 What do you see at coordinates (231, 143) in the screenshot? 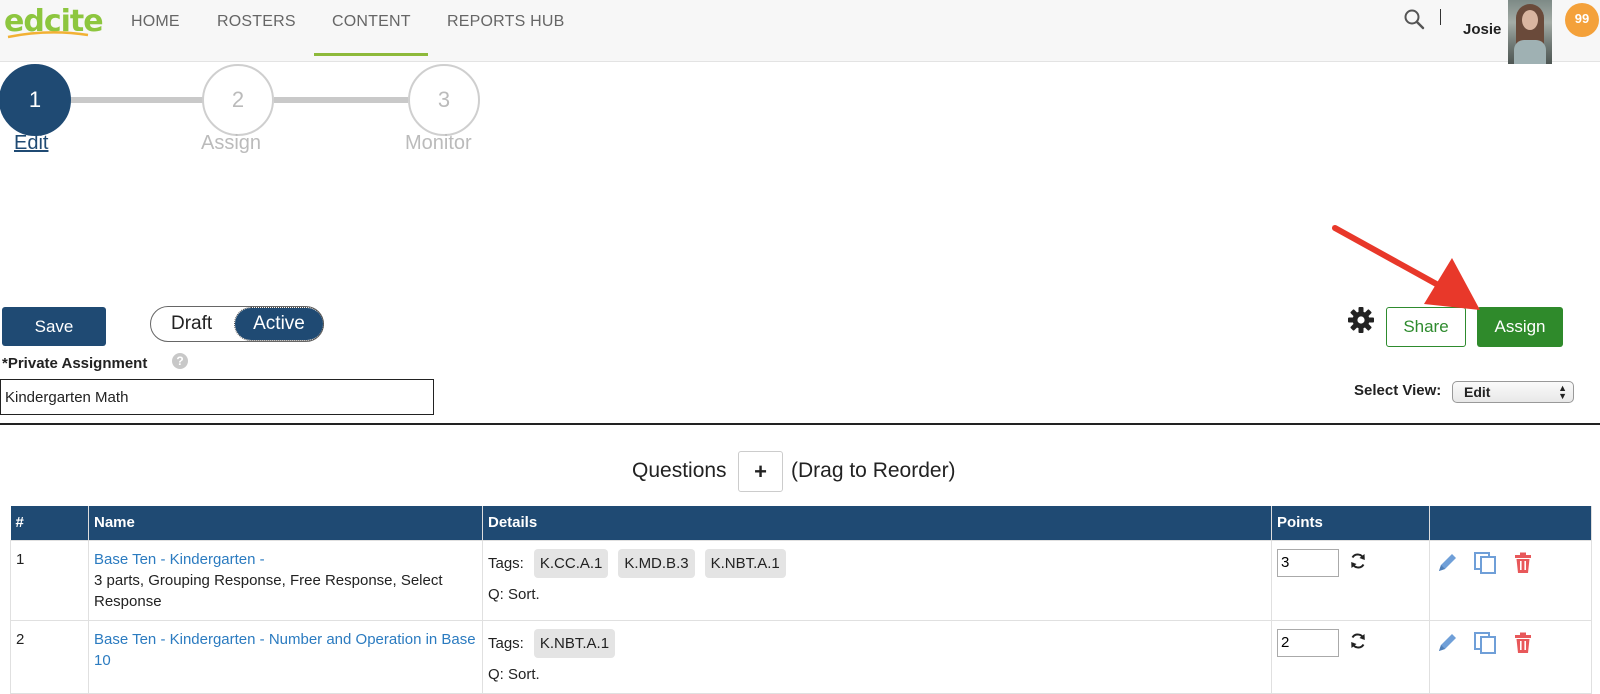
I see `step-assign-label: Assign` at bounding box center [231, 143].